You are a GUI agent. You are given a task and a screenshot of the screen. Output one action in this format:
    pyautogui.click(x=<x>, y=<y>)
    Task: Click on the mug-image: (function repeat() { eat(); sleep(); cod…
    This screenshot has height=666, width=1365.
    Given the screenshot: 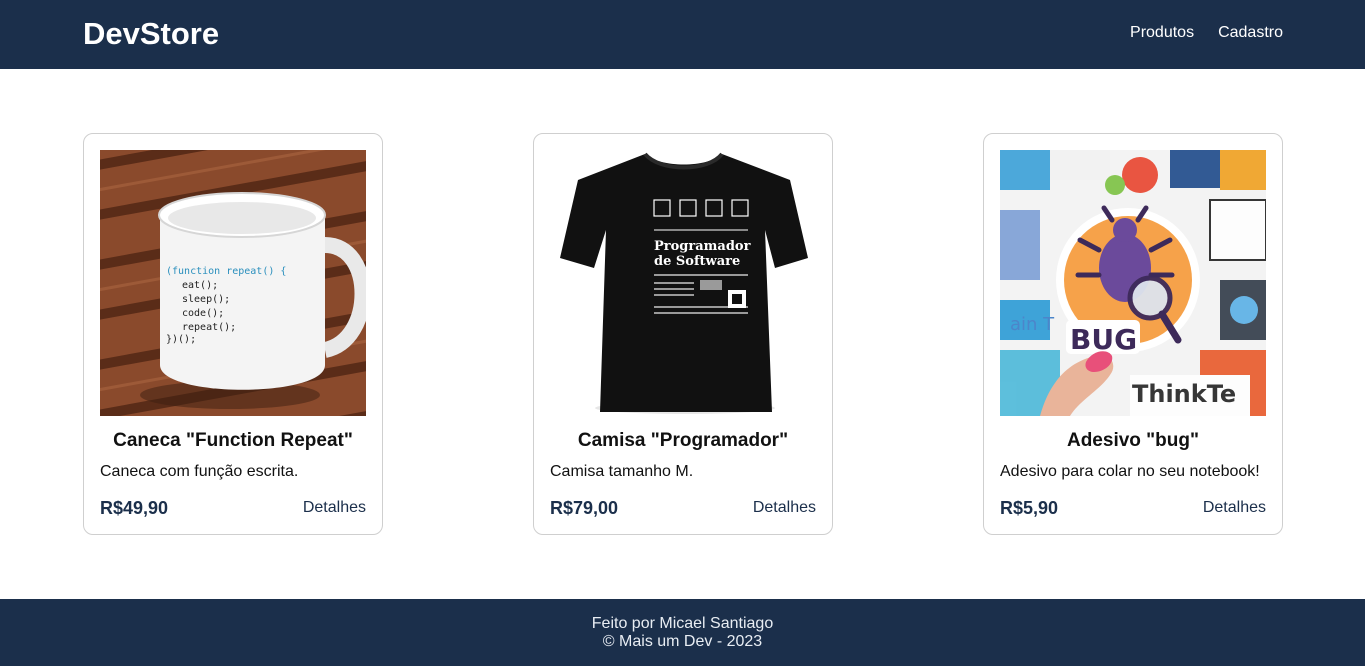 What is the action you would take?
    pyautogui.click(x=233, y=283)
    